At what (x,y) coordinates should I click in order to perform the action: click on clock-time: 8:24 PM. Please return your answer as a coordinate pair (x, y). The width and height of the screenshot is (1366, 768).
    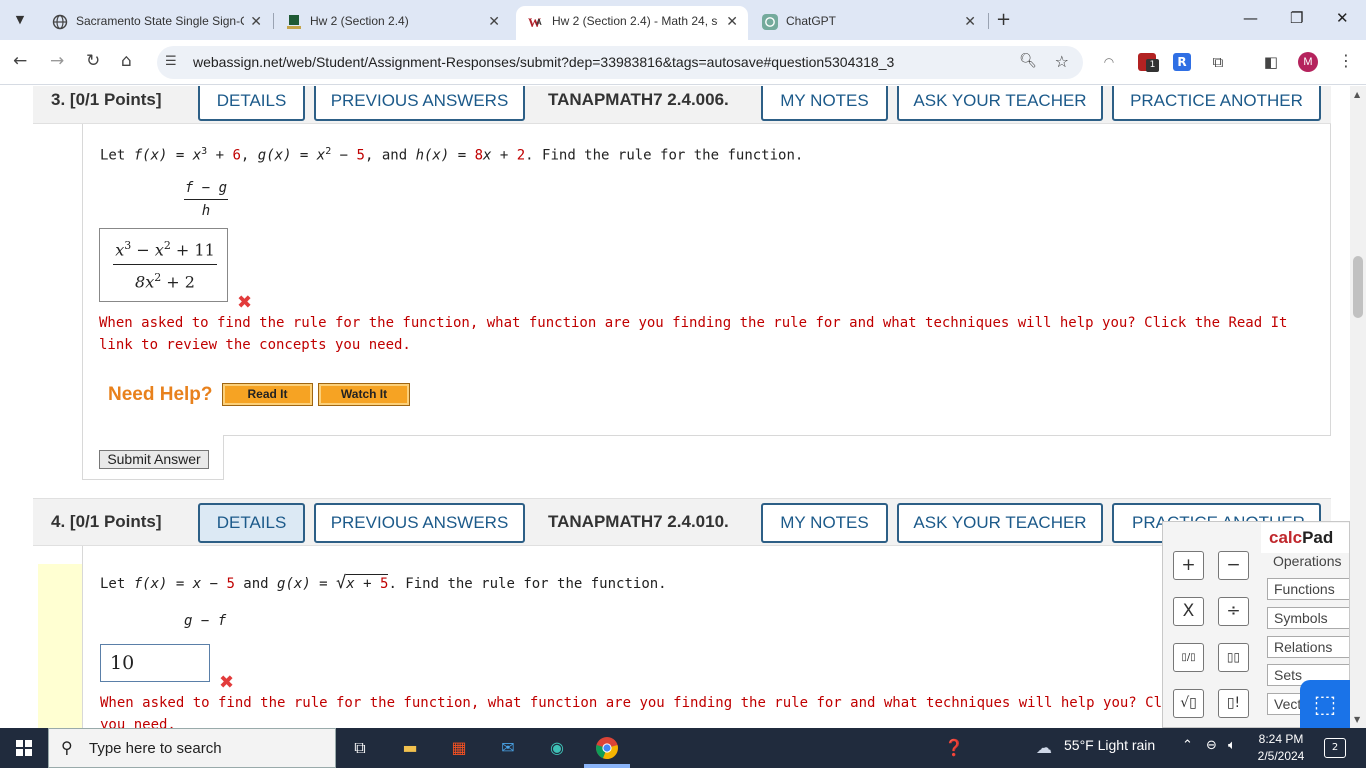
    Looking at the image, I should click on (1281, 739).